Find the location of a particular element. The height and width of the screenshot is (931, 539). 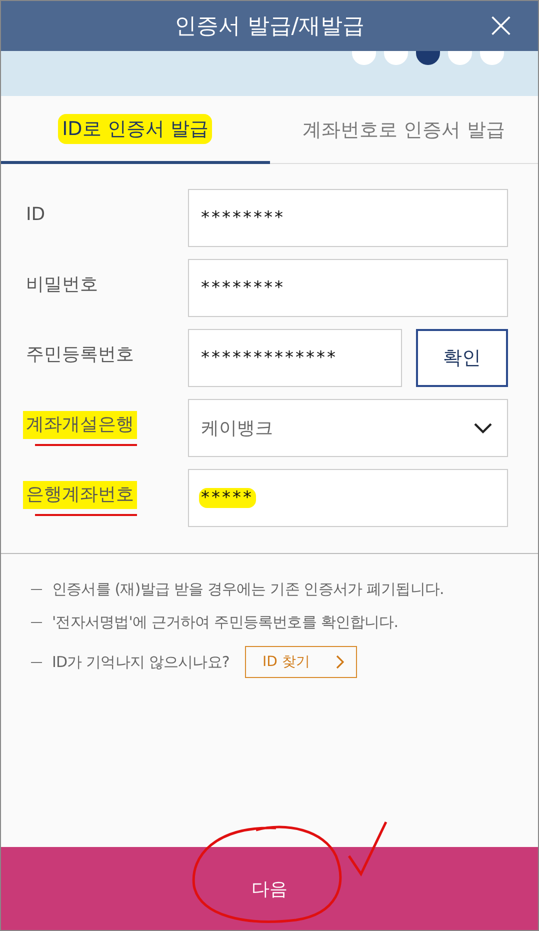

field-label: 계좌개설은행 is located at coordinates (80, 428).